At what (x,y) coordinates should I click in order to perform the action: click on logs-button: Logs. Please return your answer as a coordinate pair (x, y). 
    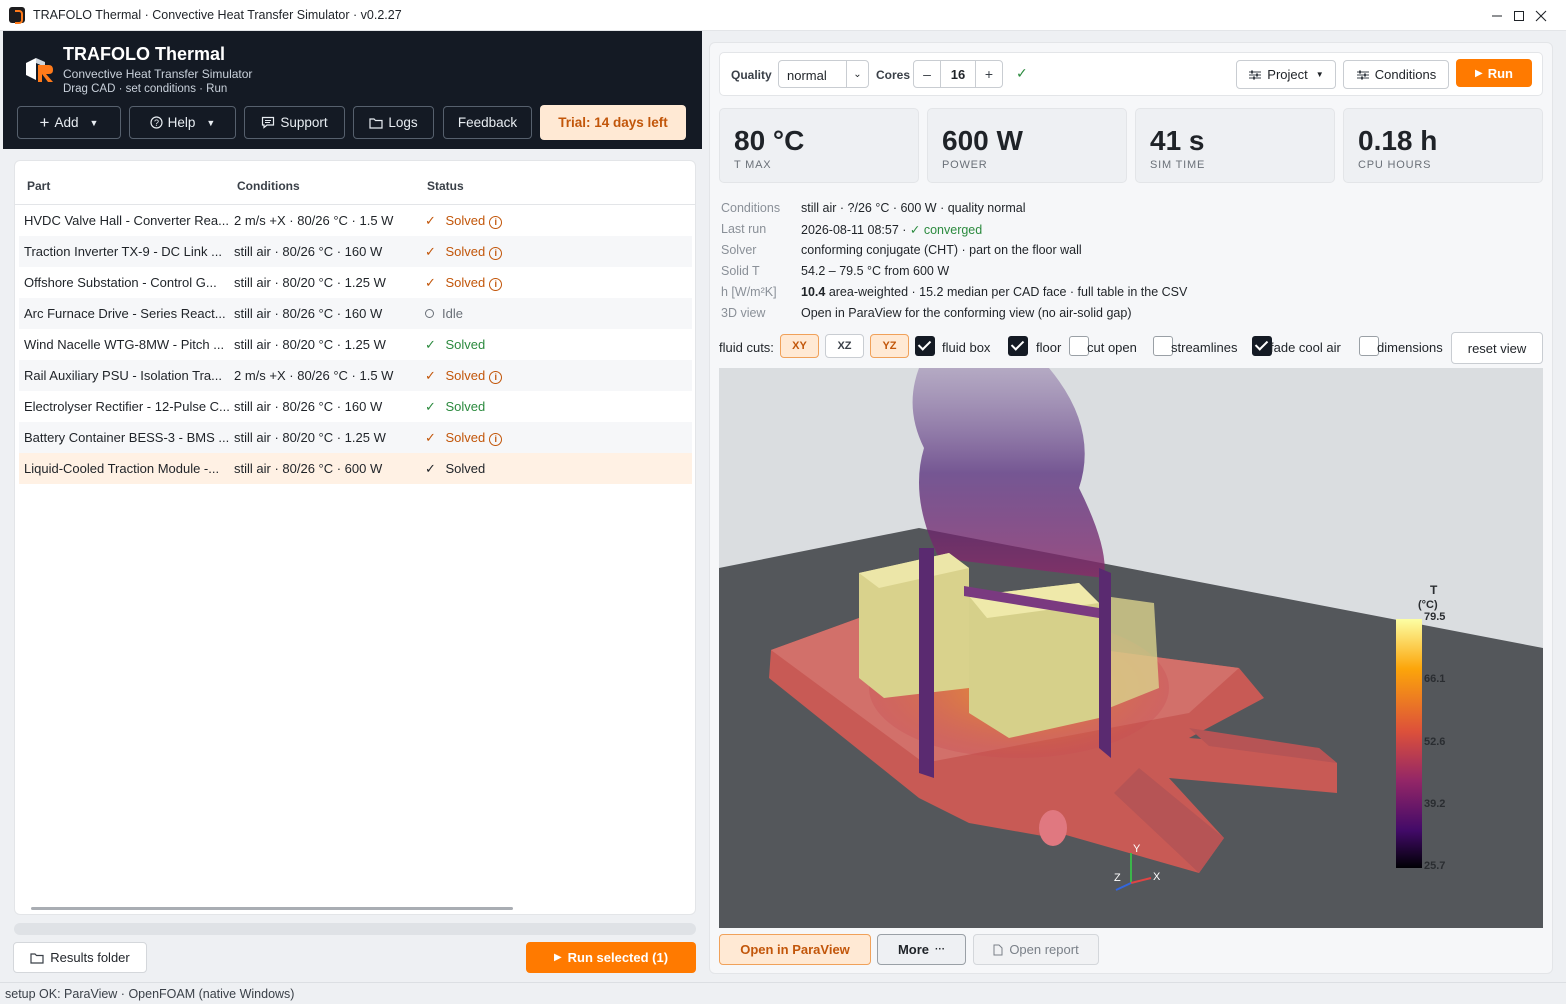
    Looking at the image, I should click on (393, 122).